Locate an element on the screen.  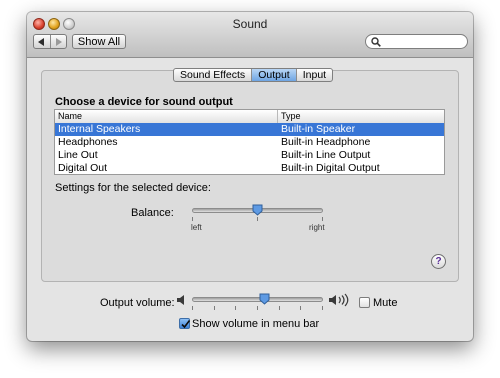
checkmark-icon is located at coordinates (186, 324).